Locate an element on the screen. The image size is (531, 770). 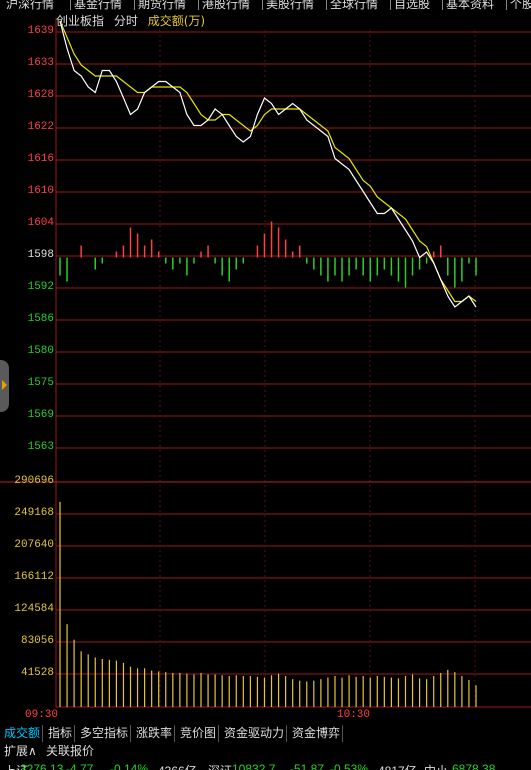
volume-axis-label: 83056 is located at coordinates (37, 641).